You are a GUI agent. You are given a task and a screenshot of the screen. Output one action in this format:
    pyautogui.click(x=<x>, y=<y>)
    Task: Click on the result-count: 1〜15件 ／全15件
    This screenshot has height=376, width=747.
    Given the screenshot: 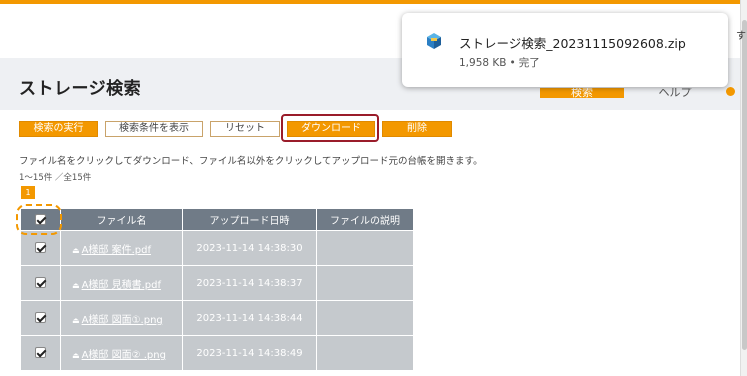 What is the action you would take?
    pyautogui.click(x=55, y=178)
    